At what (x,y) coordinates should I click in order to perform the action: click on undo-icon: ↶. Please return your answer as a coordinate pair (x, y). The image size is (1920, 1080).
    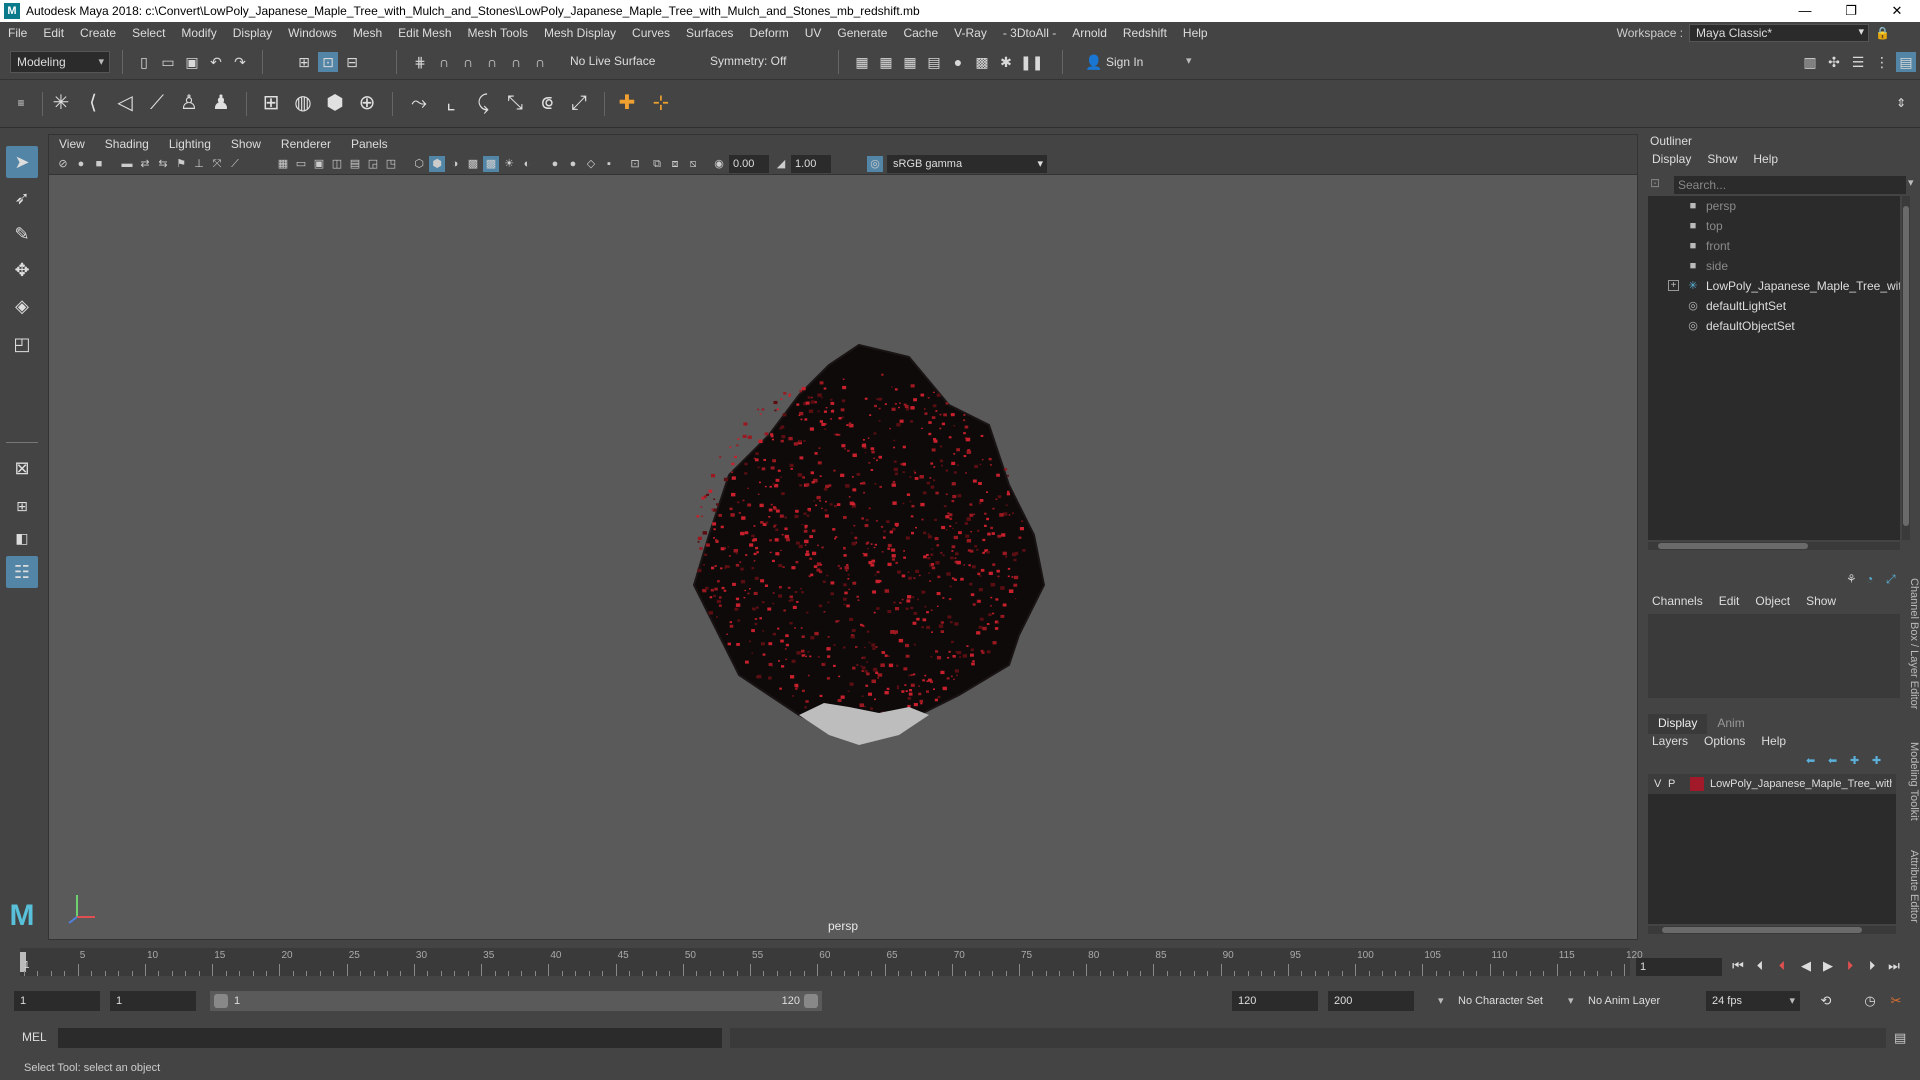
    Looking at the image, I should click on (216, 62).